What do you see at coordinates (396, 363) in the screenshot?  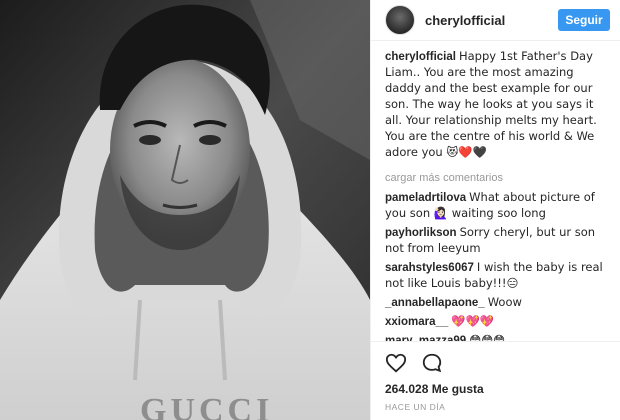 I see `heart-outline-icon` at bounding box center [396, 363].